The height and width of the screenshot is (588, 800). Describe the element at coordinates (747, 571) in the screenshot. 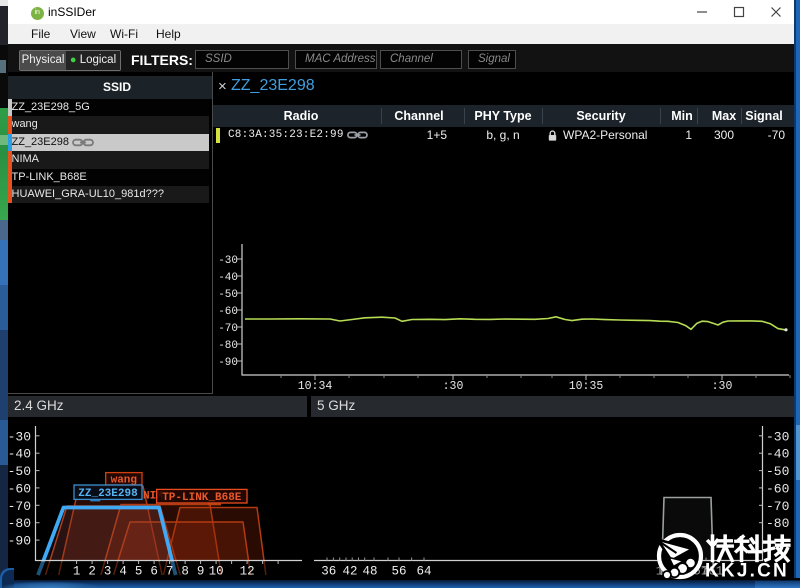

I see `svg-text: KKJ.CN` at that location.